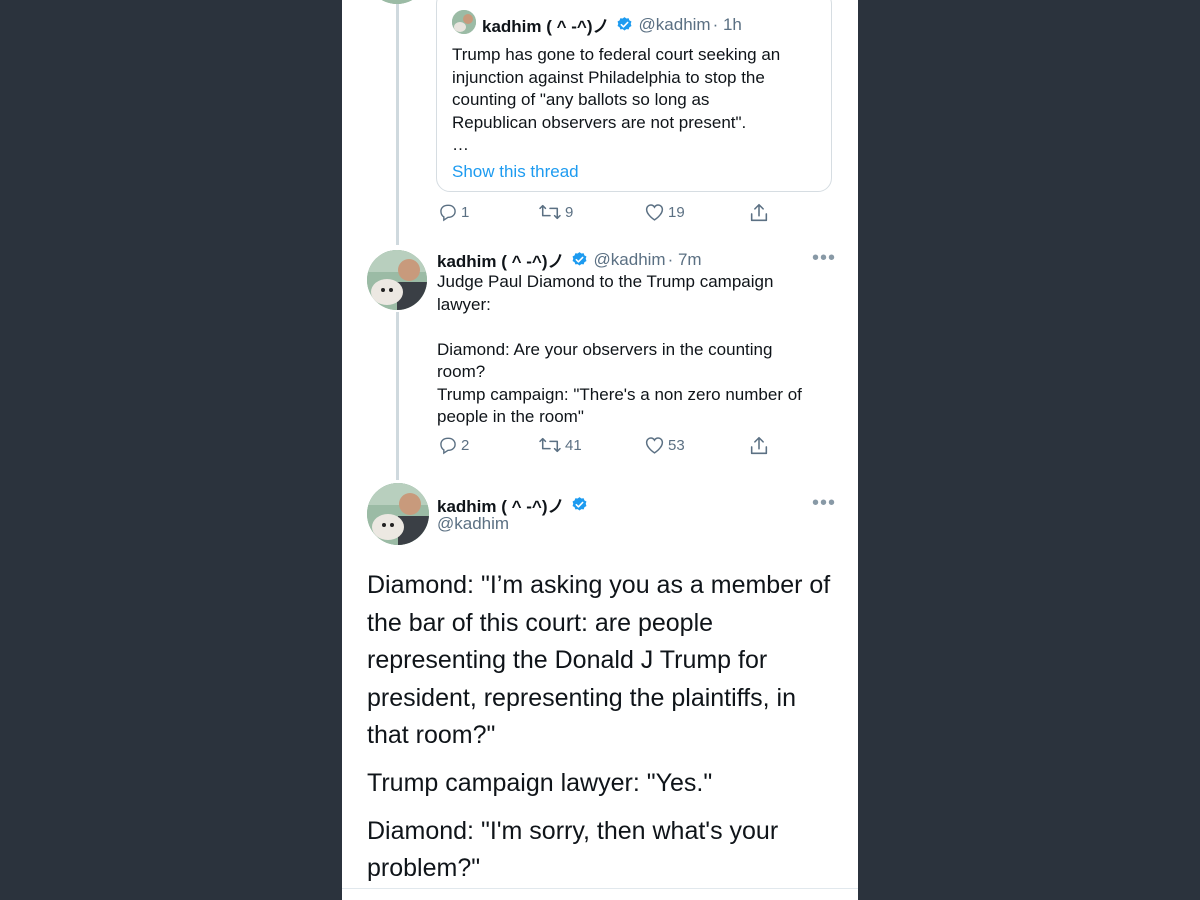 The width and height of the screenshot is (1200, 900). What do you see at coordinates (600, 888) in the screenshot?
I see `divider` at bounding box center [600, 888].